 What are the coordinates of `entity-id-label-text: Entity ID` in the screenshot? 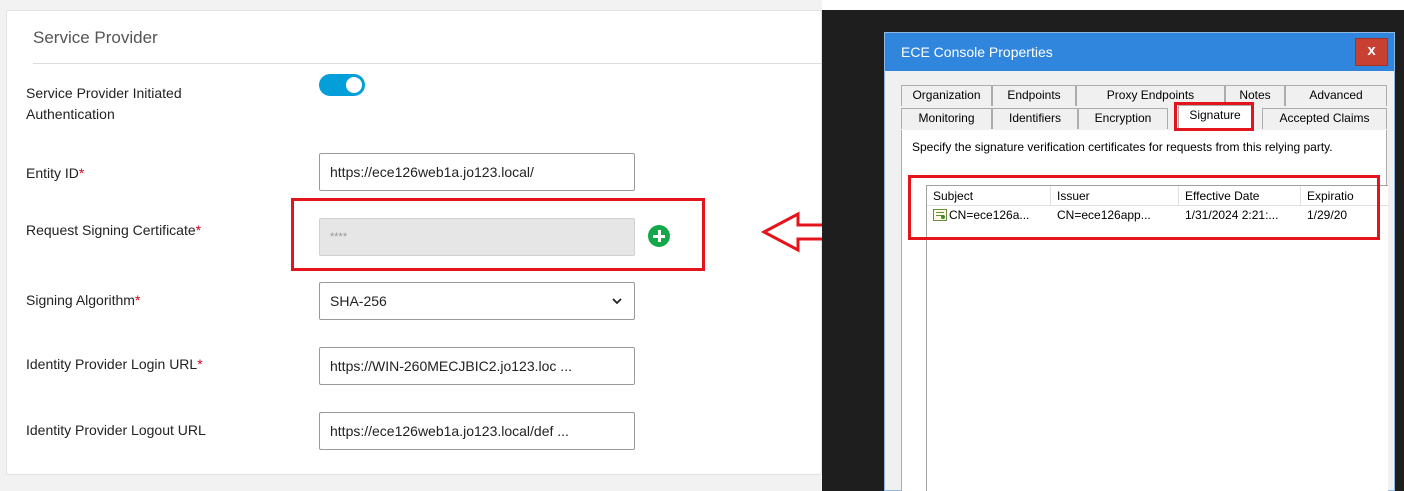 It's located at (52, 173).